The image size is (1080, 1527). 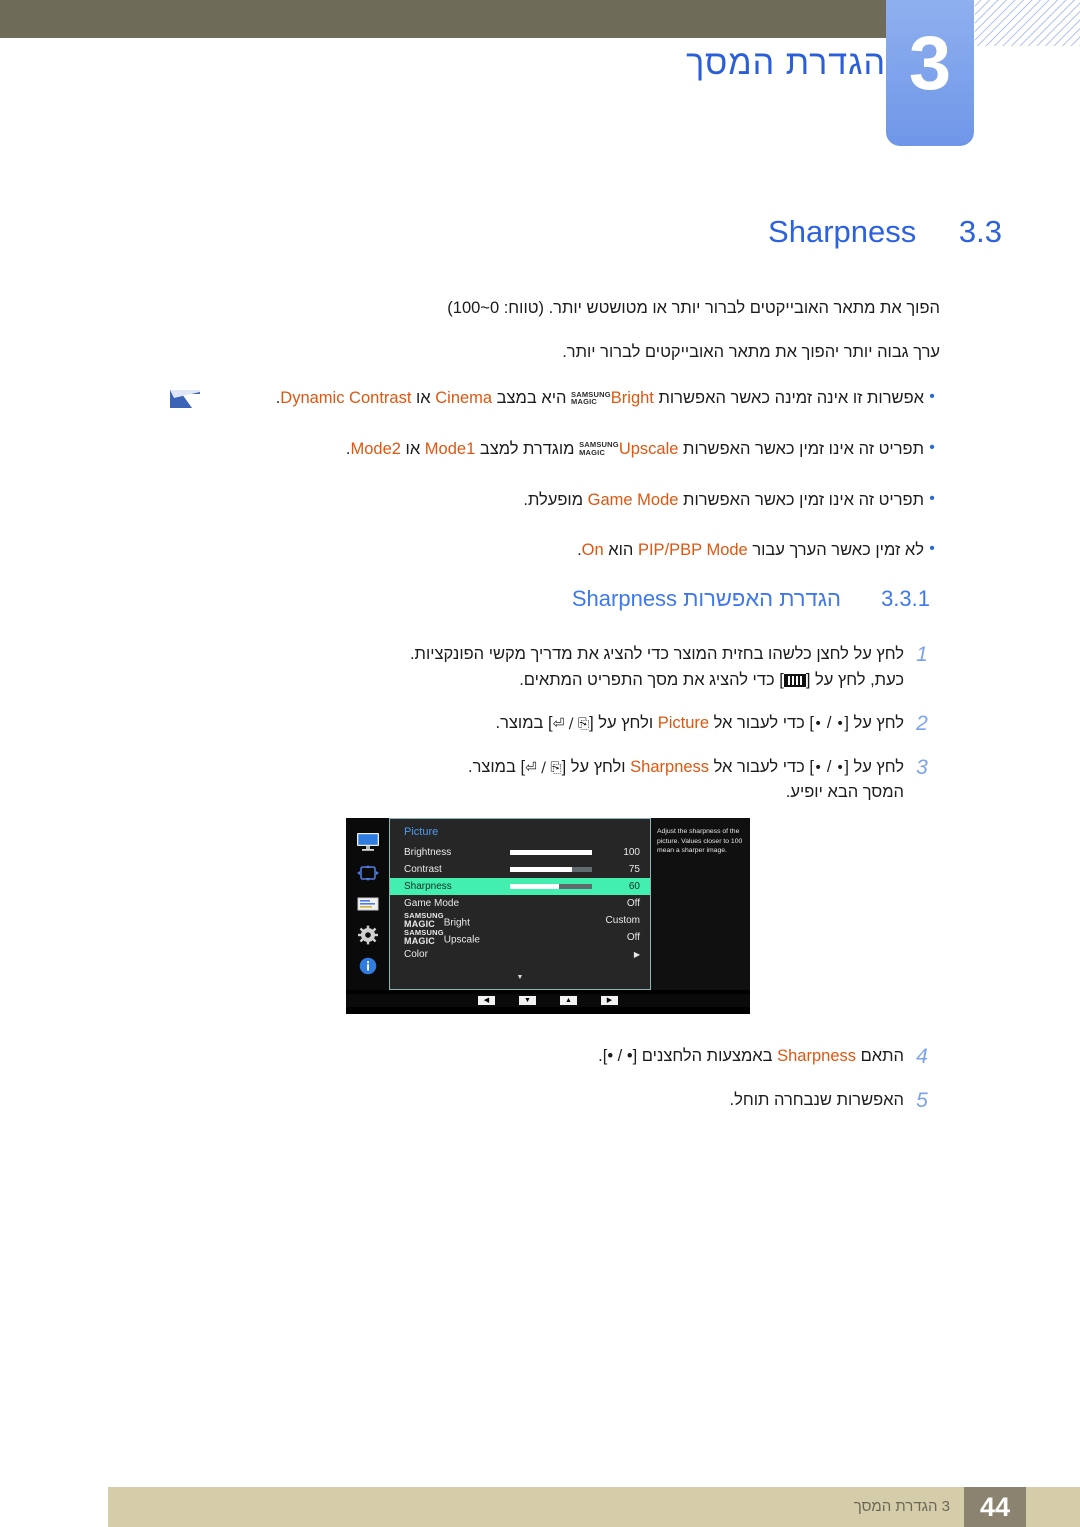 I want to click on osd-row-value: Off, so click(x=633, y=903).